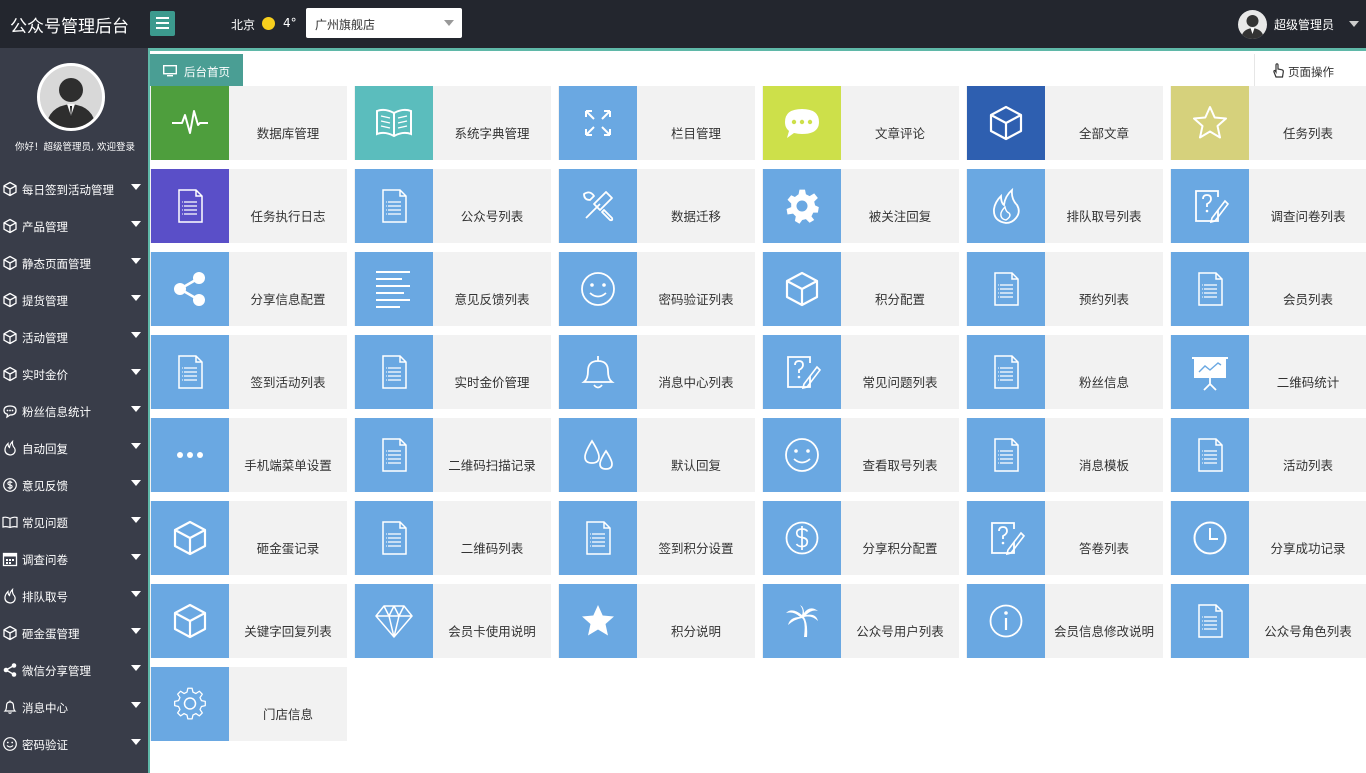  I want to click on expand-icon, so click(598, 123).